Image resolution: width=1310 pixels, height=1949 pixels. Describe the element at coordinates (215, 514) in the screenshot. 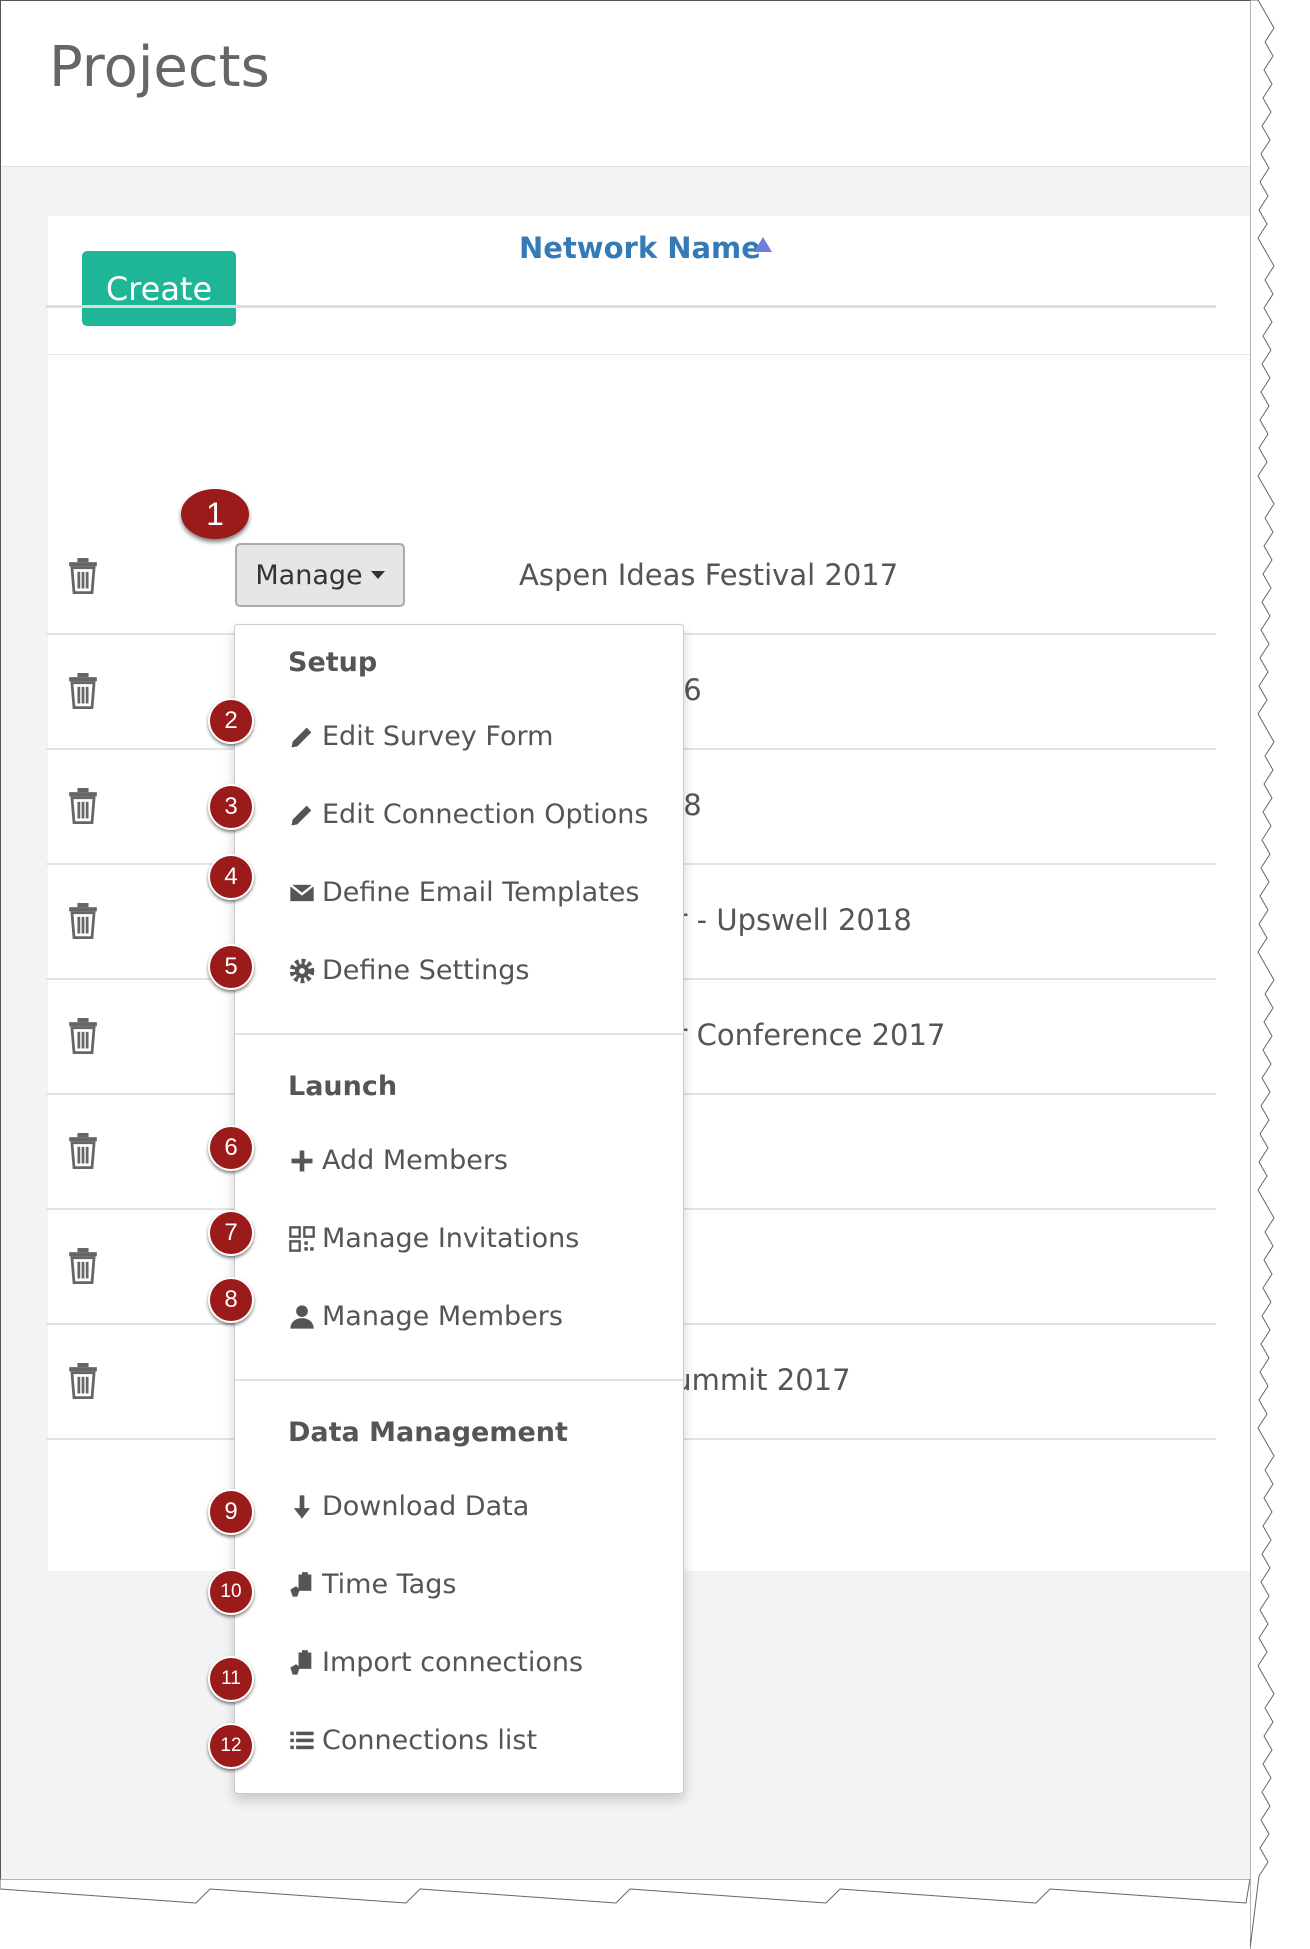

I see `callout-marker-1: 1` at that location.